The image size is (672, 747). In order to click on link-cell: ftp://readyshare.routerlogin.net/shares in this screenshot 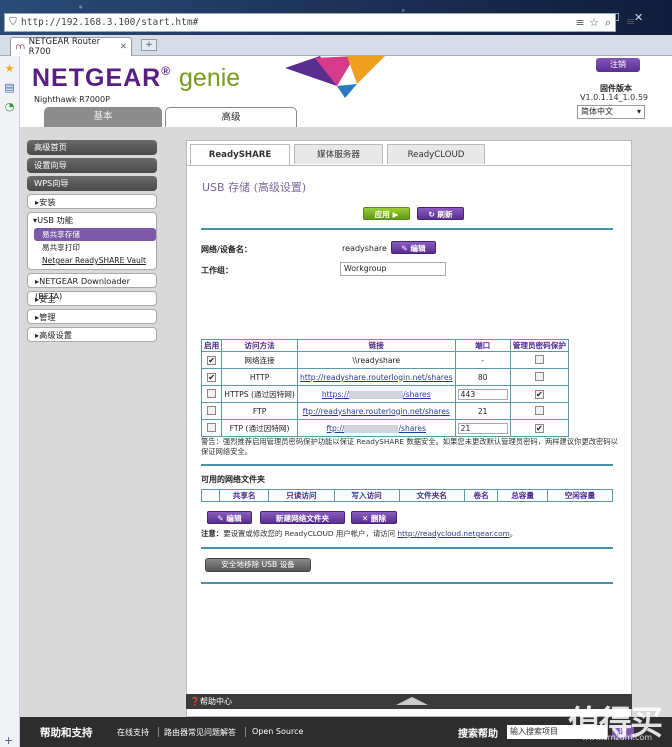, I will do `click(376, 411)`.